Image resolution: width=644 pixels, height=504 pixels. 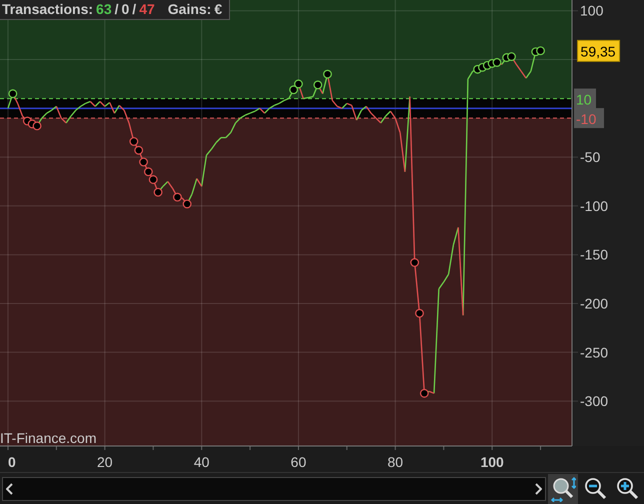 I want to click on scroll-left-icon, so click(x=10, y=488).